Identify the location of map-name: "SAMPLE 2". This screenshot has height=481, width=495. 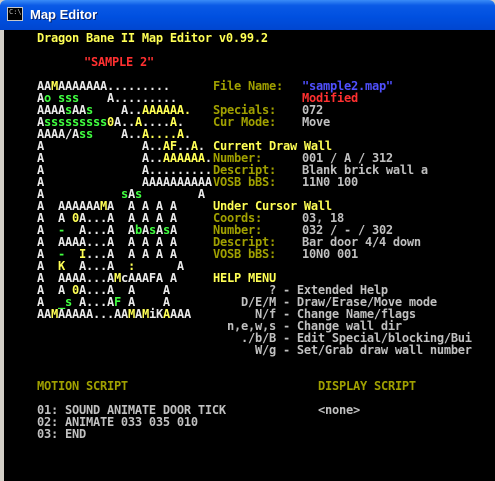
(119, 62).